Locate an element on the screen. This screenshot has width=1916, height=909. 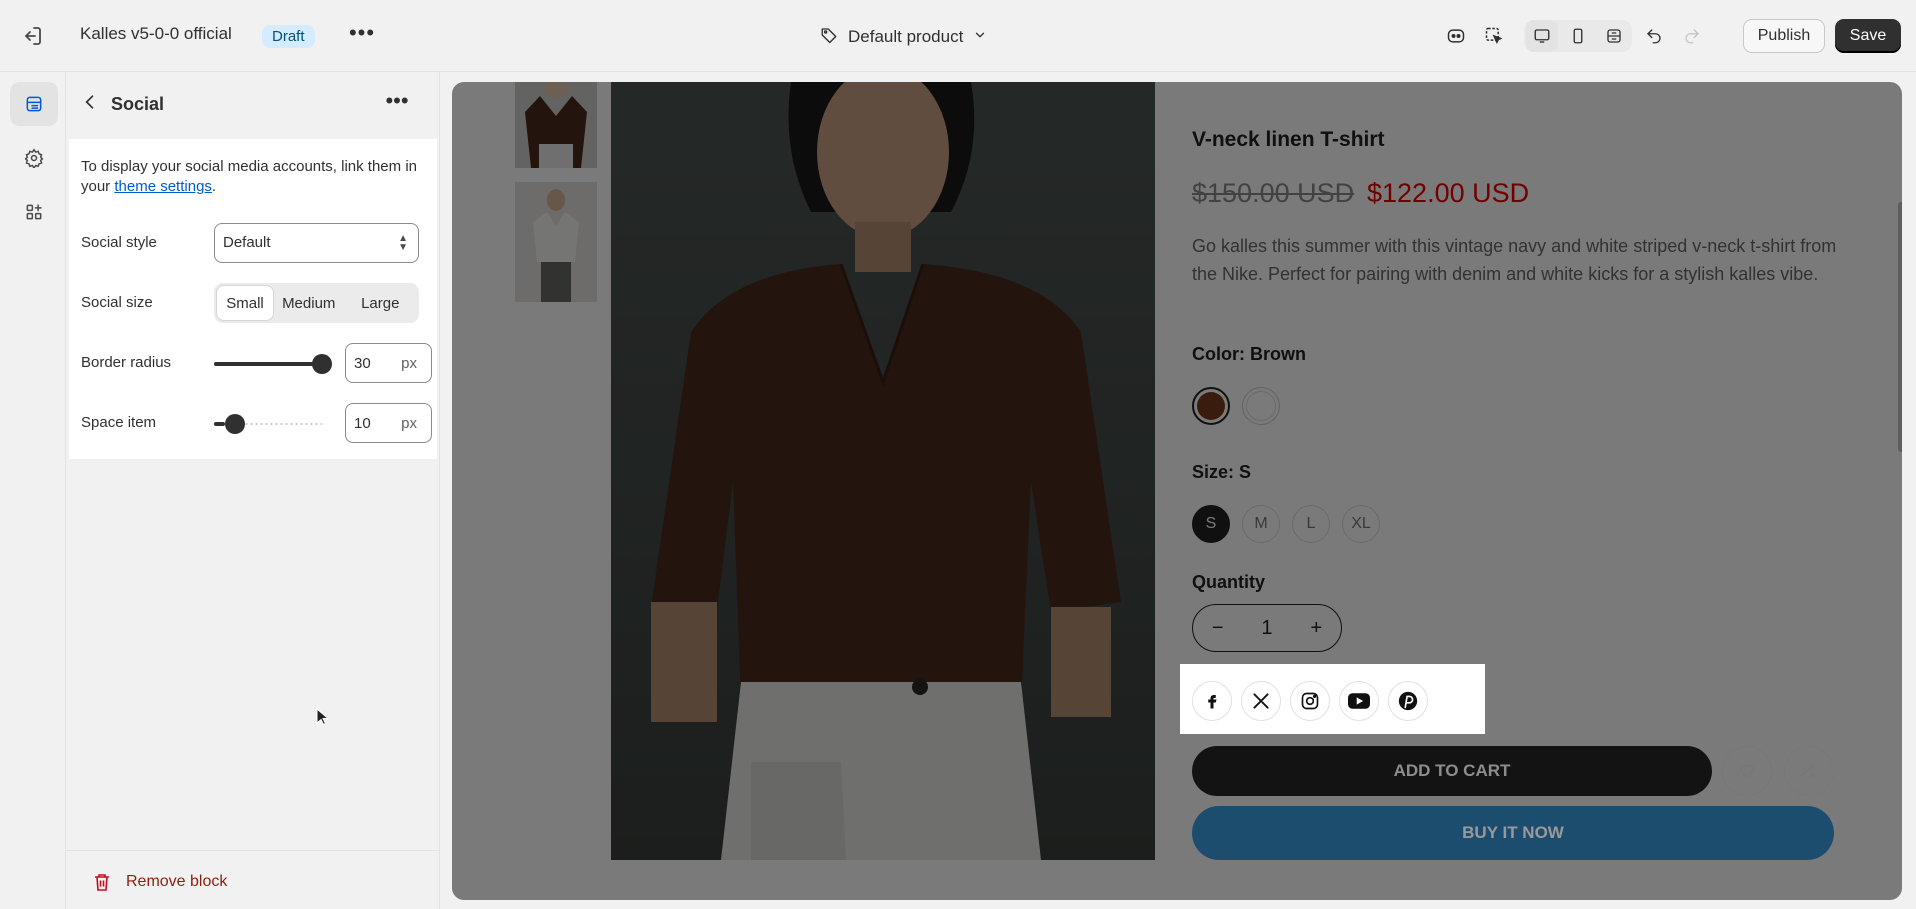
border-radius-slider is located at coordinates (273, 364).